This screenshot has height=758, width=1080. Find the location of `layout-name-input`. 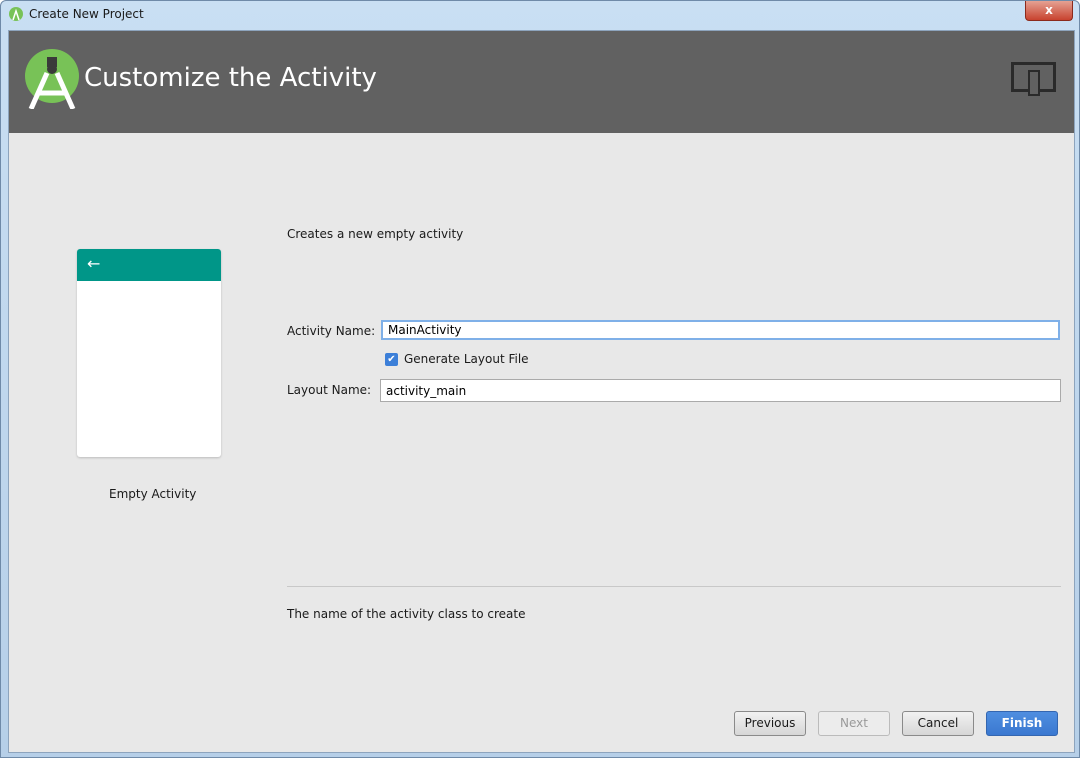

layout-name-input is located at coordinates (720, 390).